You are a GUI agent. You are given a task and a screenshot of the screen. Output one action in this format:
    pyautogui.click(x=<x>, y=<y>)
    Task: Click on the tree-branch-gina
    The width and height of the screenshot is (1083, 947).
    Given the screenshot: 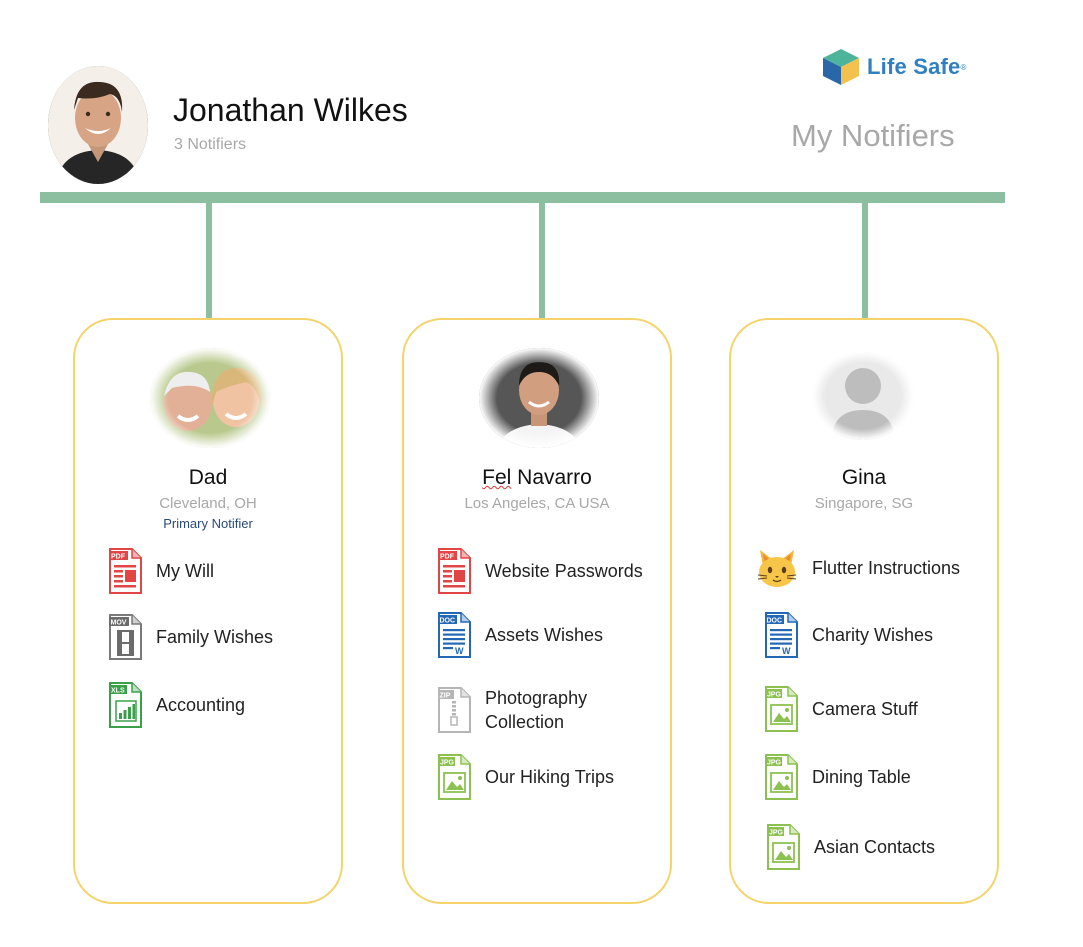 What is the action you would take?
    pyautogui.click(x=865, y=260)
    